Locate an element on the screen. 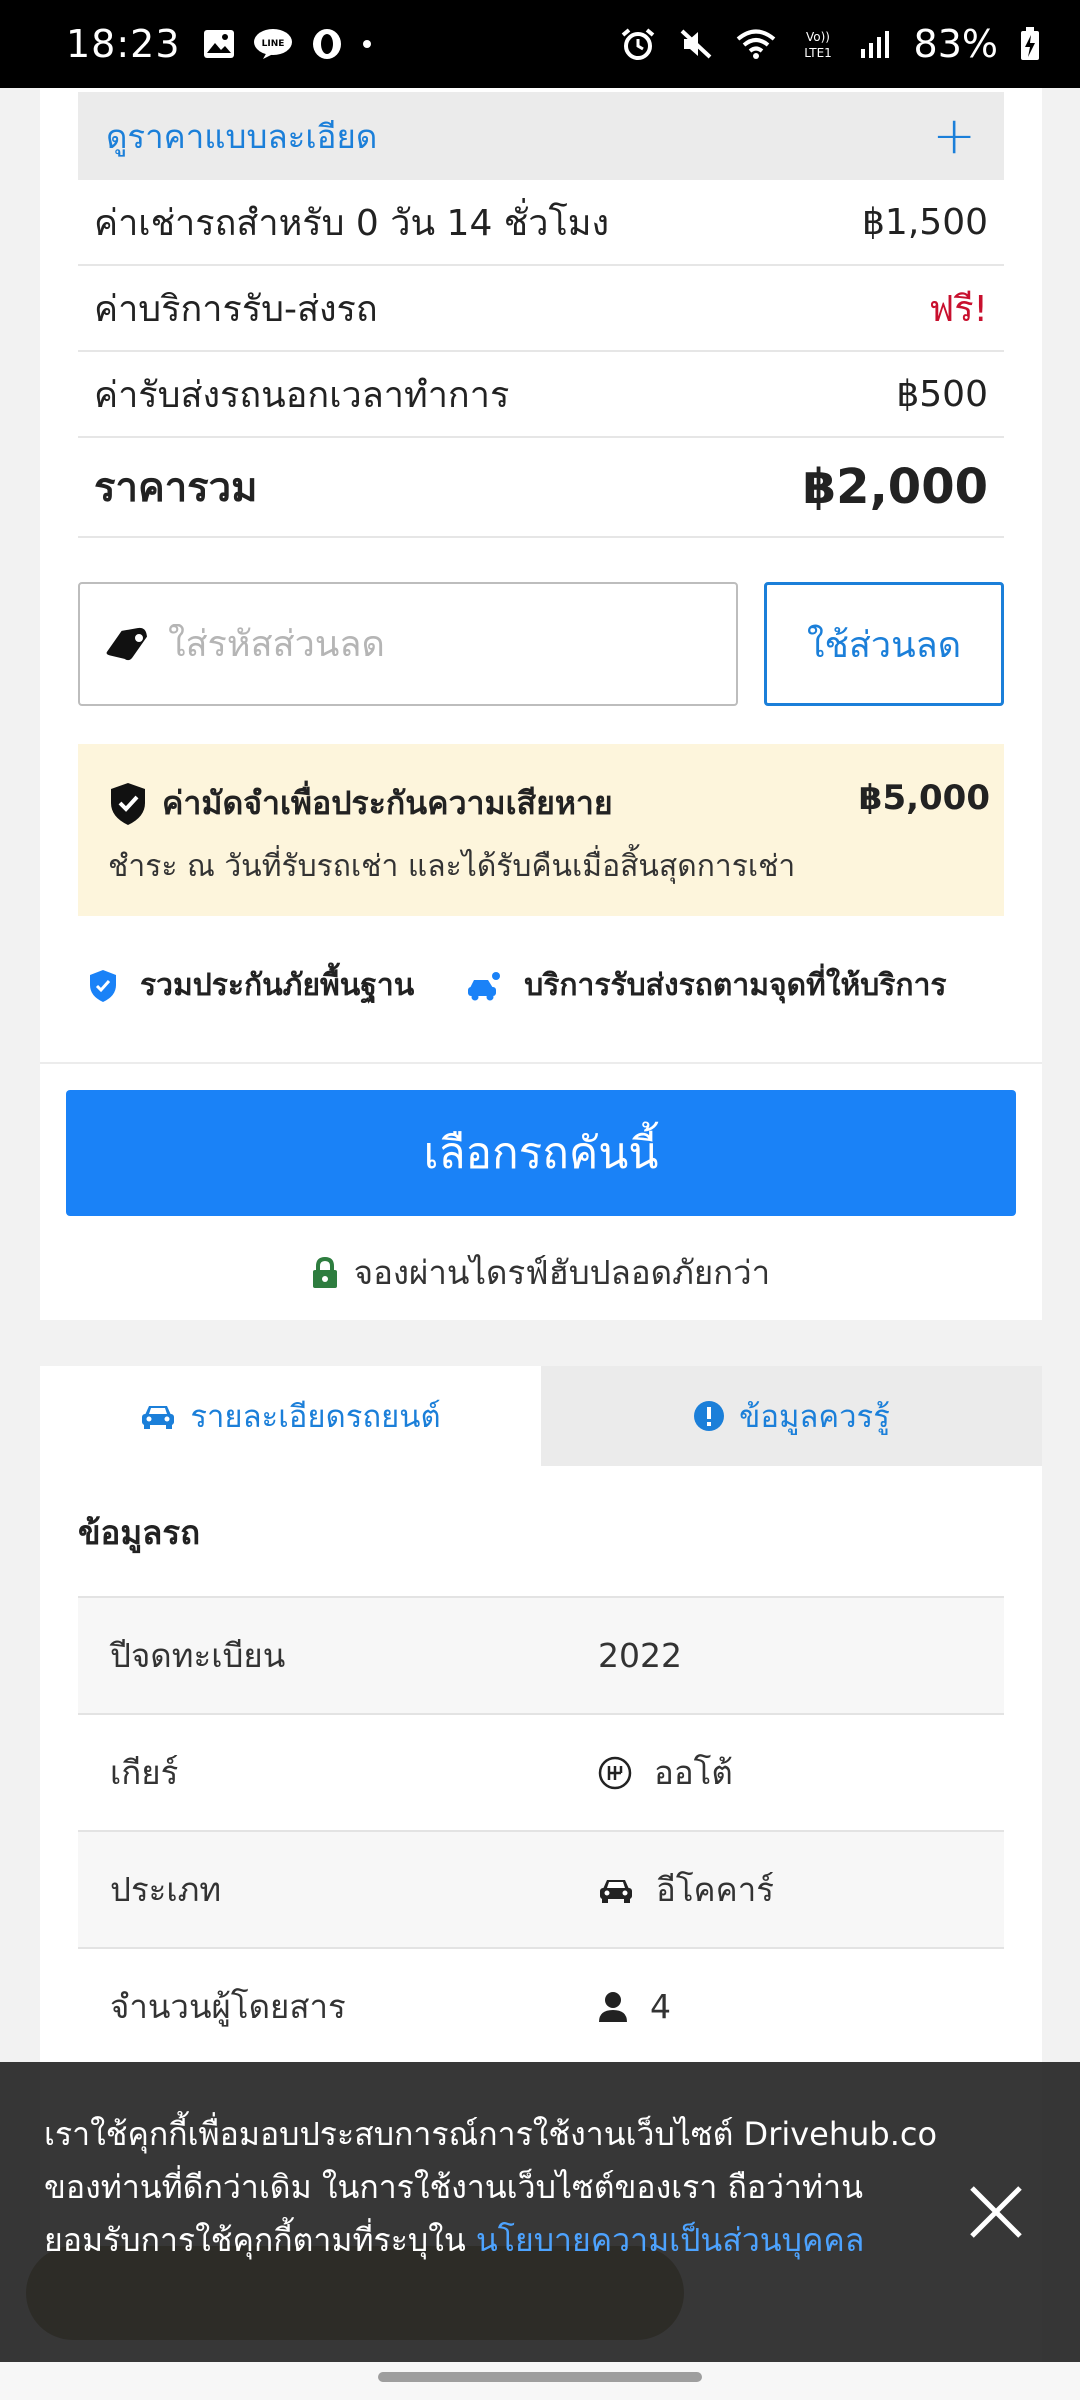  price-row-value-free: ฟรี! is located at coordinates (958, 309).